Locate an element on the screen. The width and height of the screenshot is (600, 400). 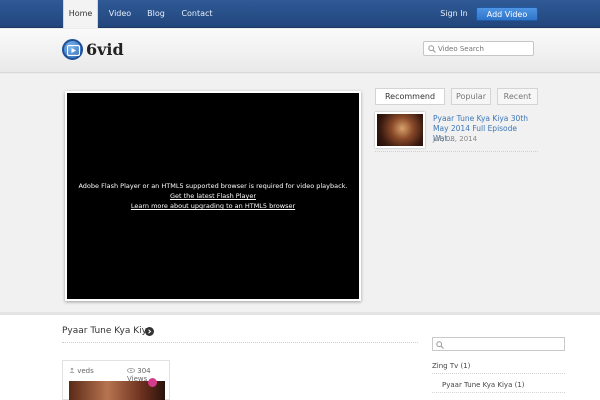
video-search-box is located at coordinates (478, 48).